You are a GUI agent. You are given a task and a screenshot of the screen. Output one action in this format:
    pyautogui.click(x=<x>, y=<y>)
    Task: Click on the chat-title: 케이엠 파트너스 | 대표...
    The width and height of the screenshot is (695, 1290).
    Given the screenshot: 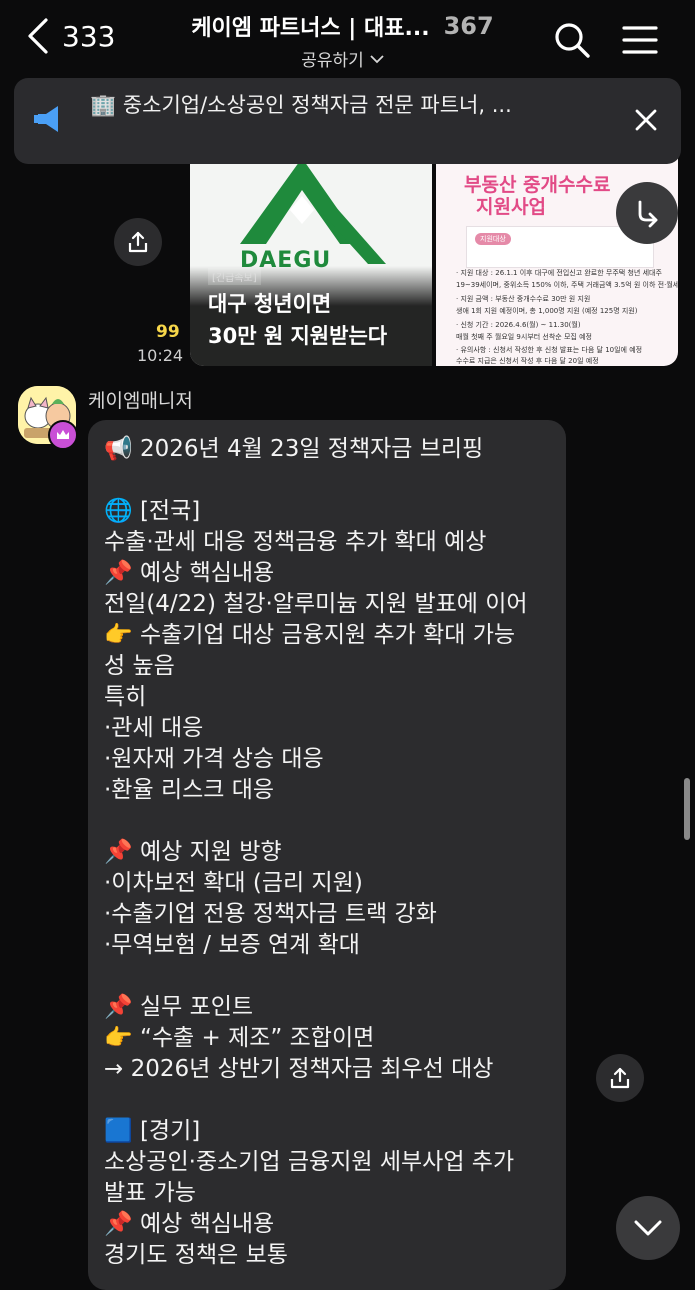 What is the action you would take?
    pyautogui.click(x=310, y=28)
    